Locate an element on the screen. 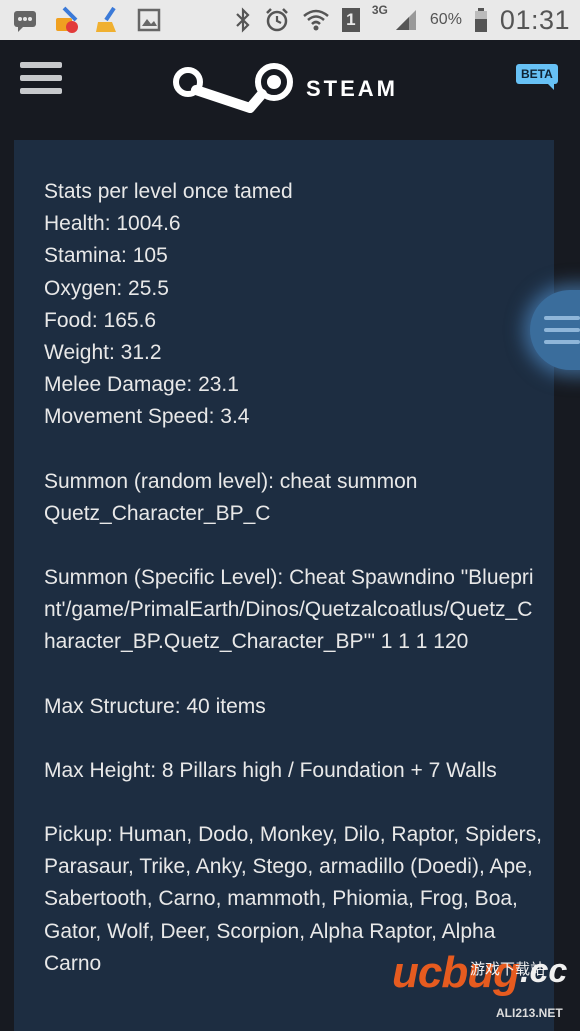 This screenshot has height=1031, width=580. stat-line: Weight: 31.2 is located at coordinates (103, 353).